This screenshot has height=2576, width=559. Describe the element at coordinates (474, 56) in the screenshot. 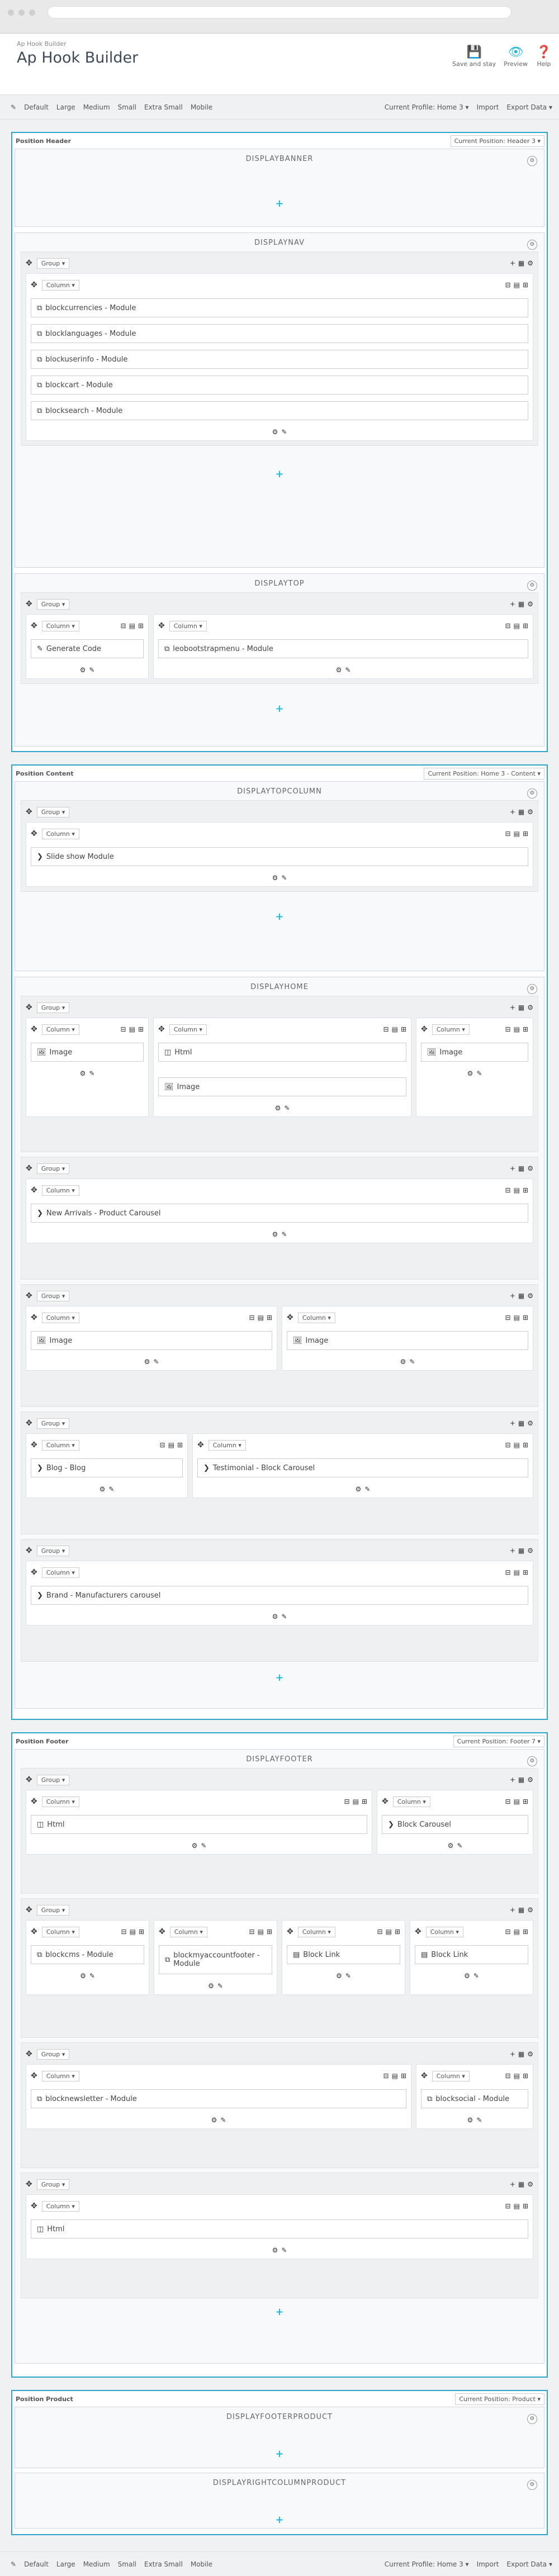

I see `save-button: 💾 Save and stay` at that location.